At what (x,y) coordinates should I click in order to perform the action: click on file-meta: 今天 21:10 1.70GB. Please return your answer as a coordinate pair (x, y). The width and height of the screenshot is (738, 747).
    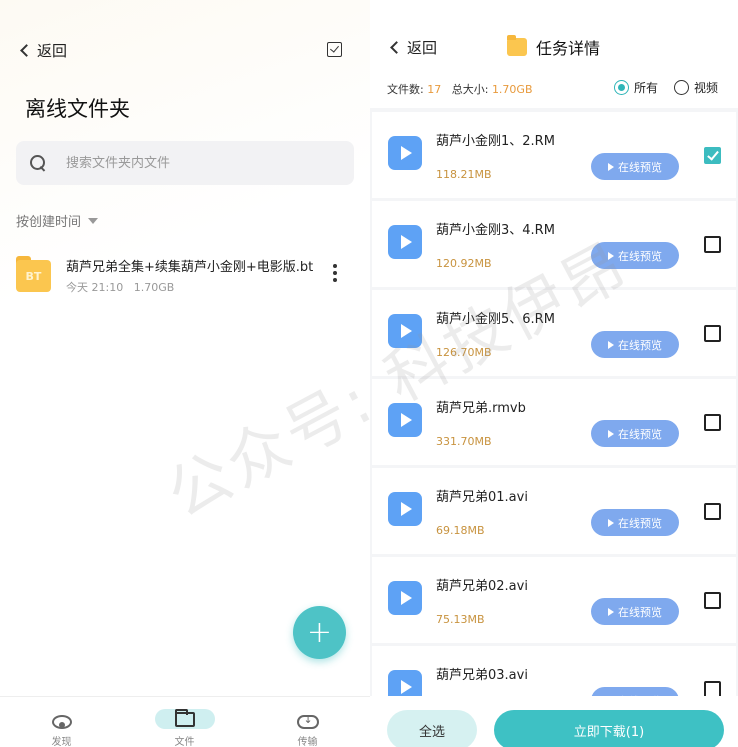
    Looking at the image, I should click on (120, 287).